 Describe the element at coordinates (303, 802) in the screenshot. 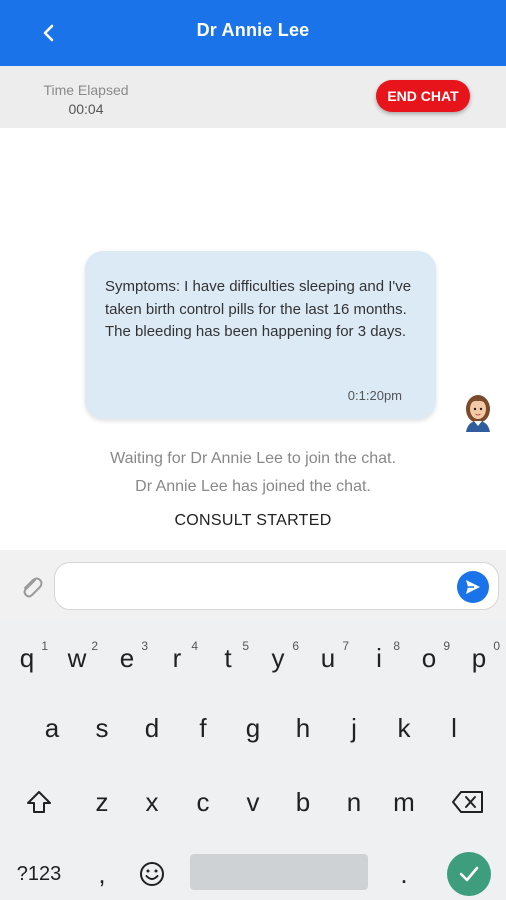

I see `key-b: b` at that location.